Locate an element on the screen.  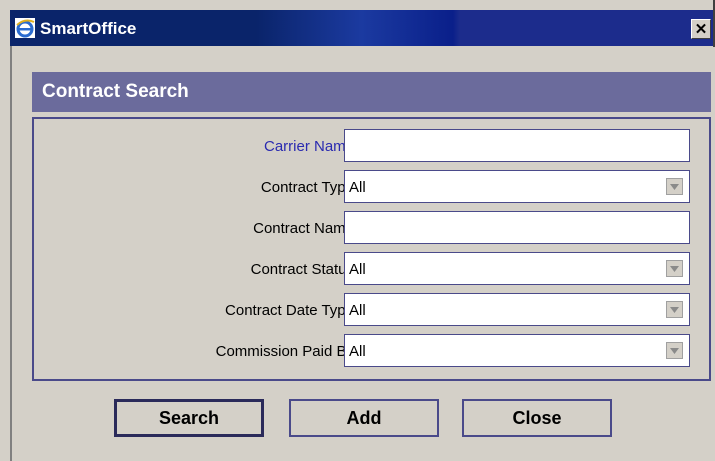
contract-date-type-select: All is located at coordinates (517, 309).